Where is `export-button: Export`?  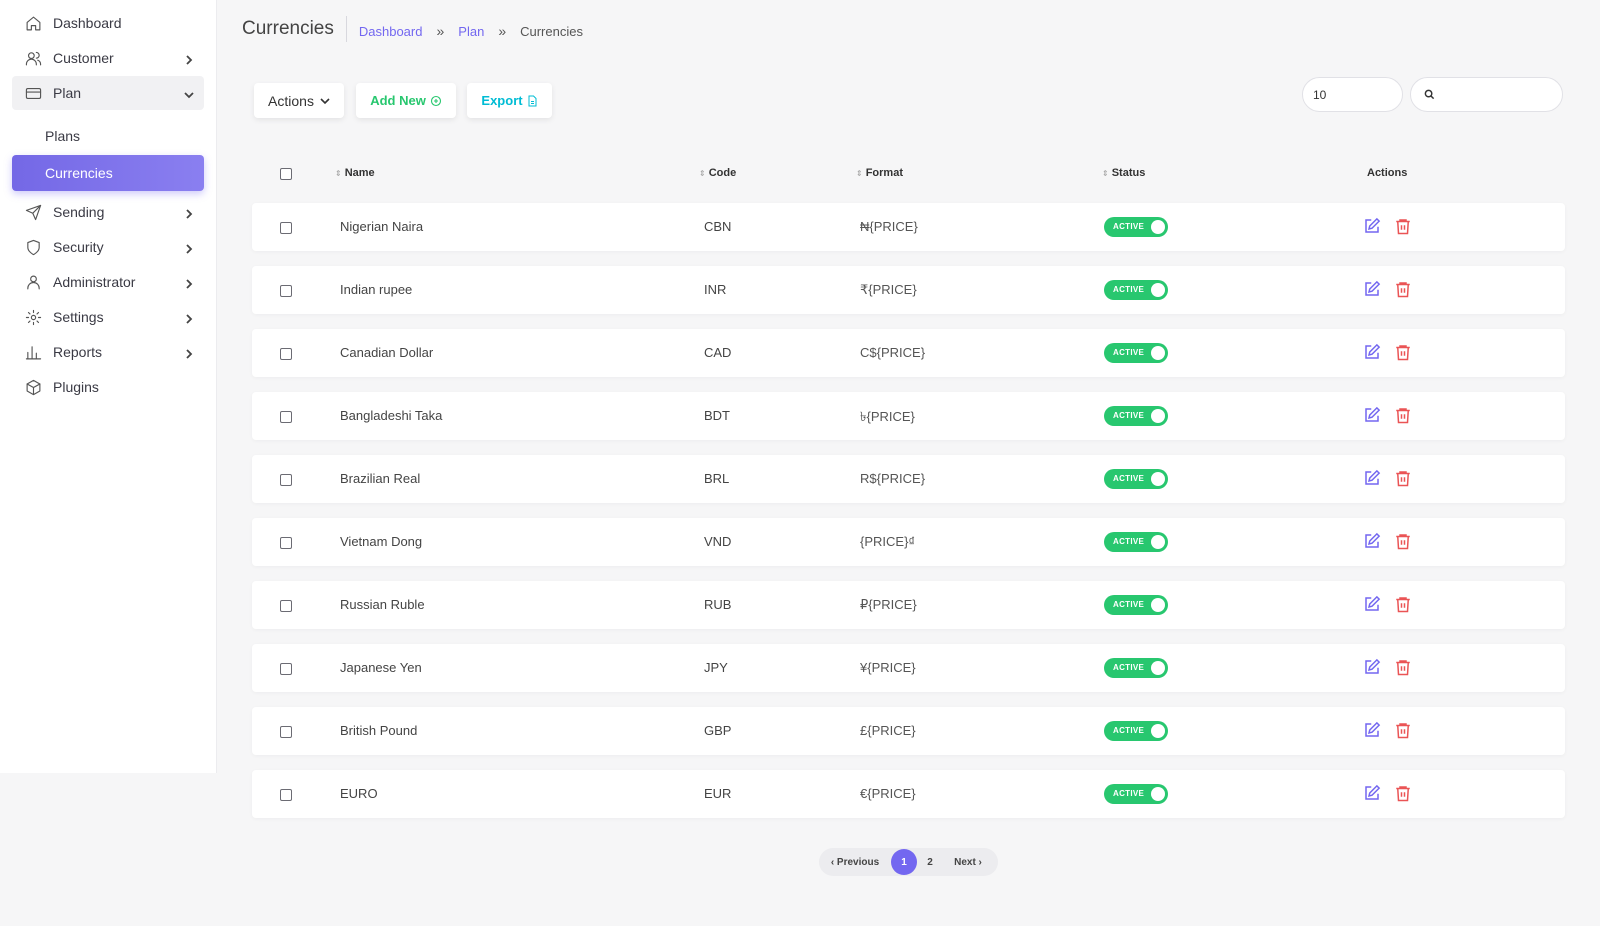
export-button: Export is located at coordinates (509, 100).